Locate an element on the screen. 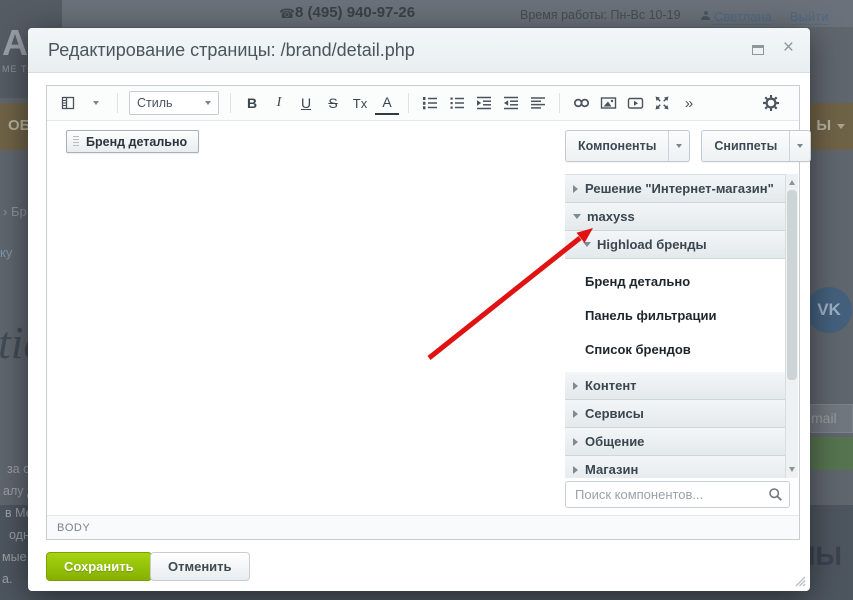  component-chip-brand-detail: Бренд детально is located at coordinates (133, 141).